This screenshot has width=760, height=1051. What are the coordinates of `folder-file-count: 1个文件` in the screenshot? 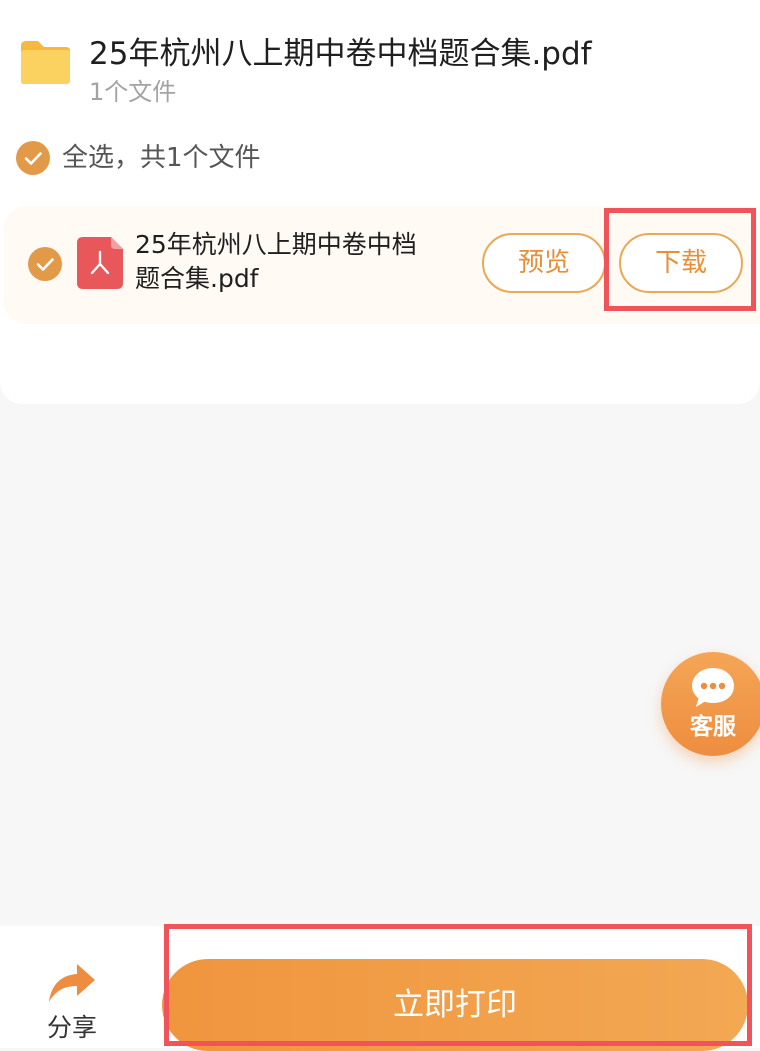 It's located at (133, 92).